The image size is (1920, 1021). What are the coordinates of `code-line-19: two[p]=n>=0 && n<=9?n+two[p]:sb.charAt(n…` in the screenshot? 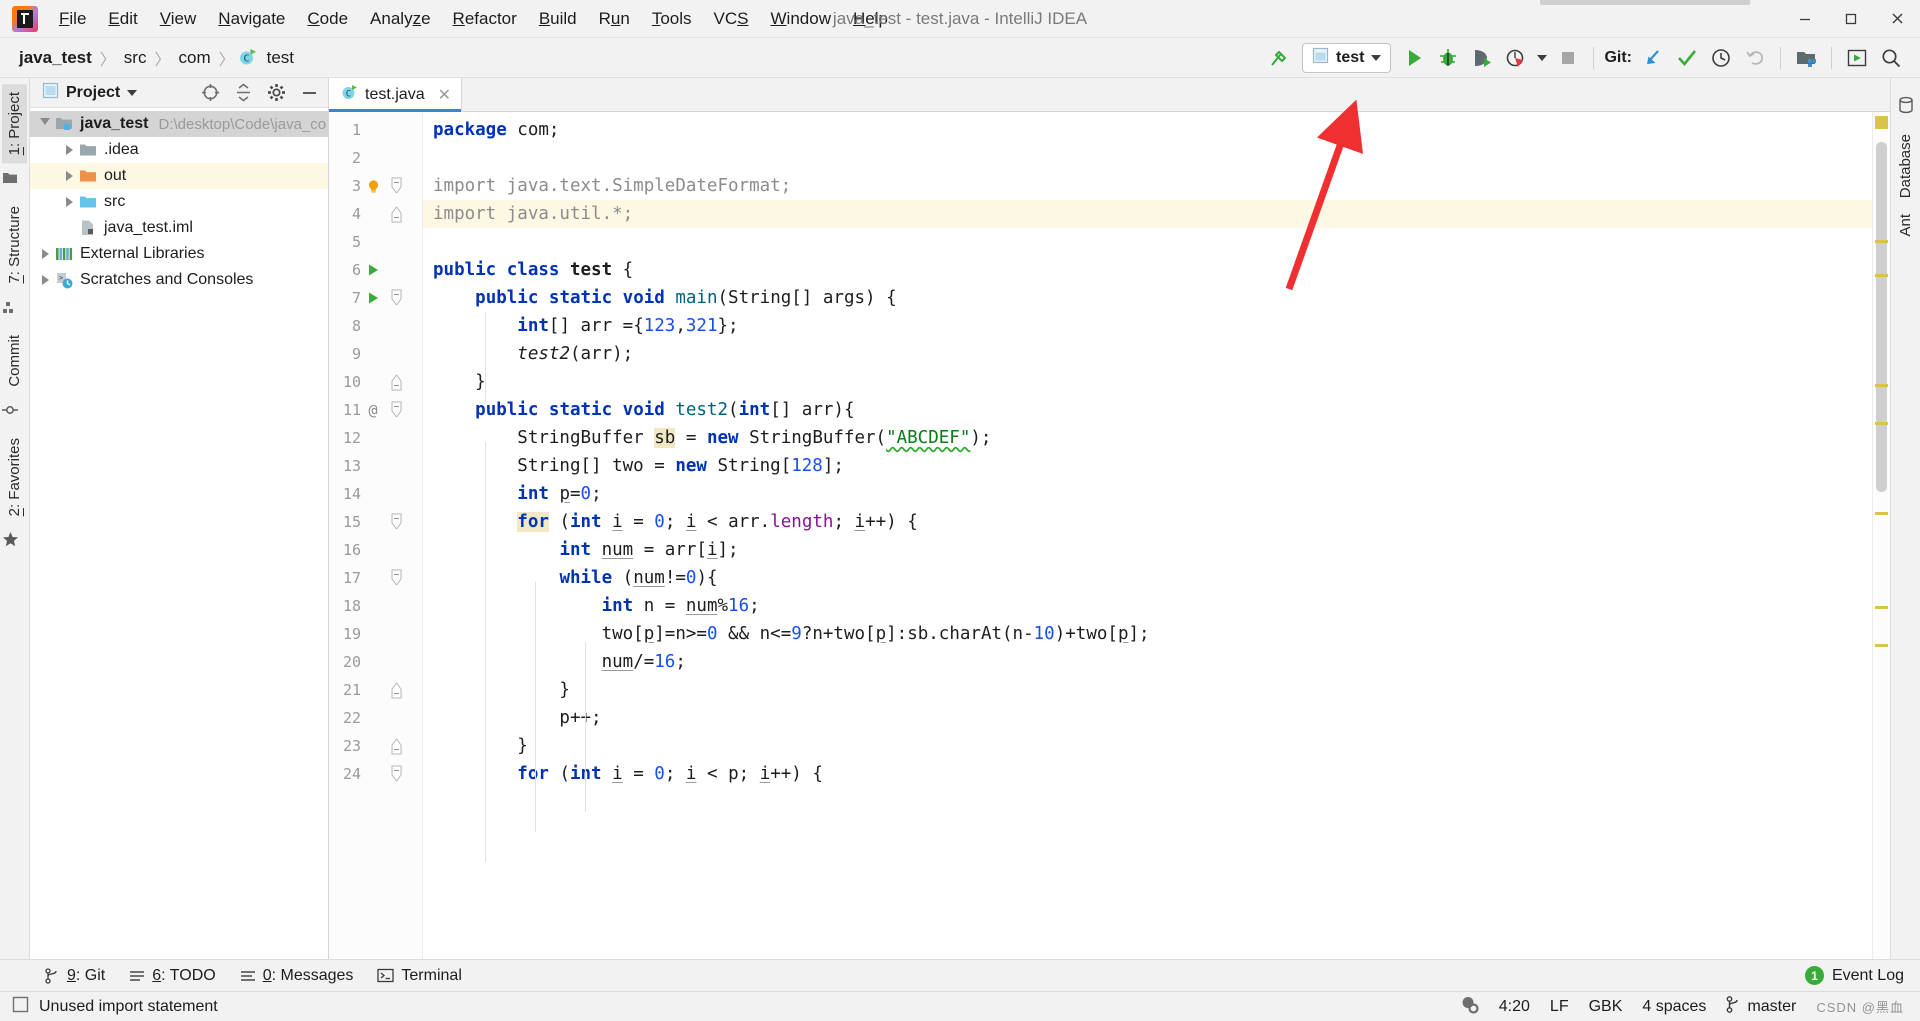 It's located at (1147, 634).